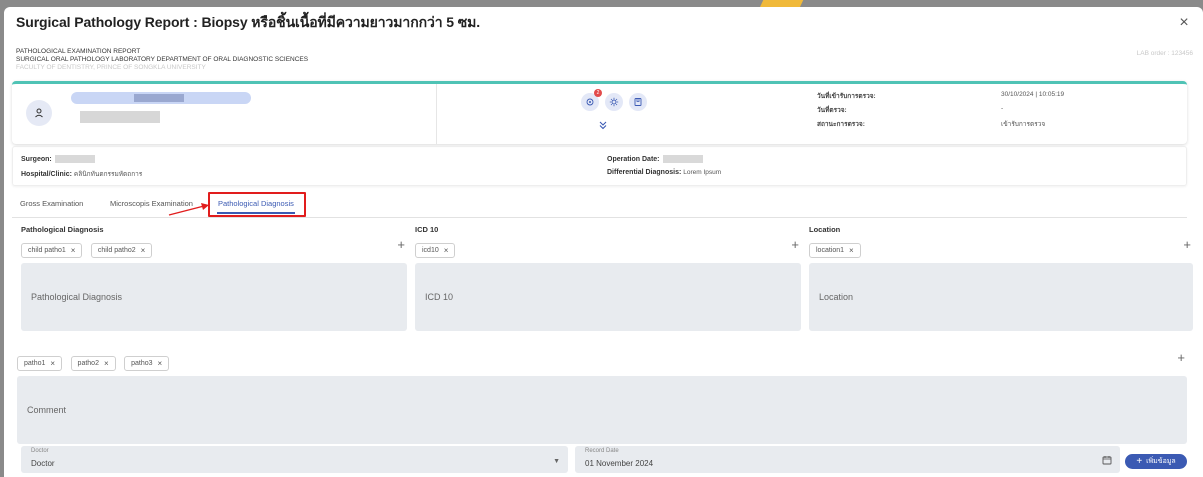 The image size is (1203, 477). I want to click on chip: patho3 ×, so click(147, 363).